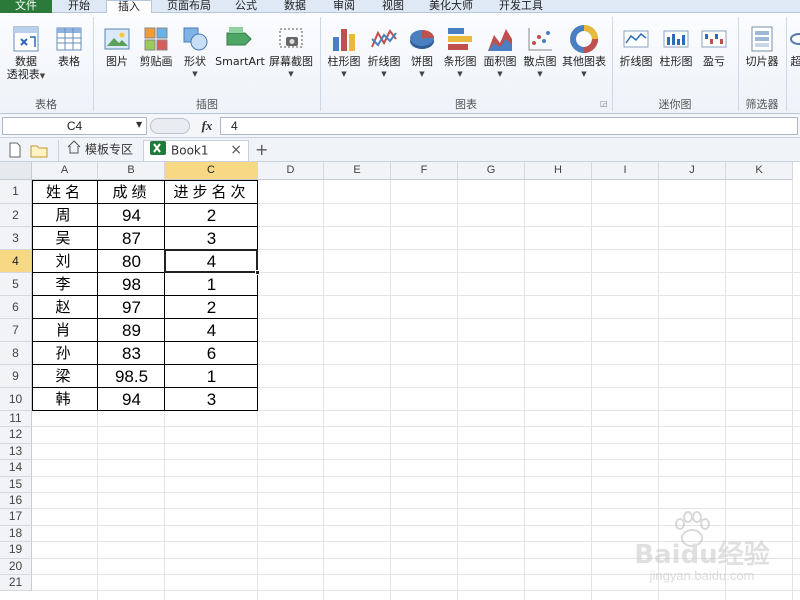 The width and height of the screenshot is (800, 600). Describe the element at coordinates (16, 550) in the screenshot. I see `row-header-19: 19` at that location.